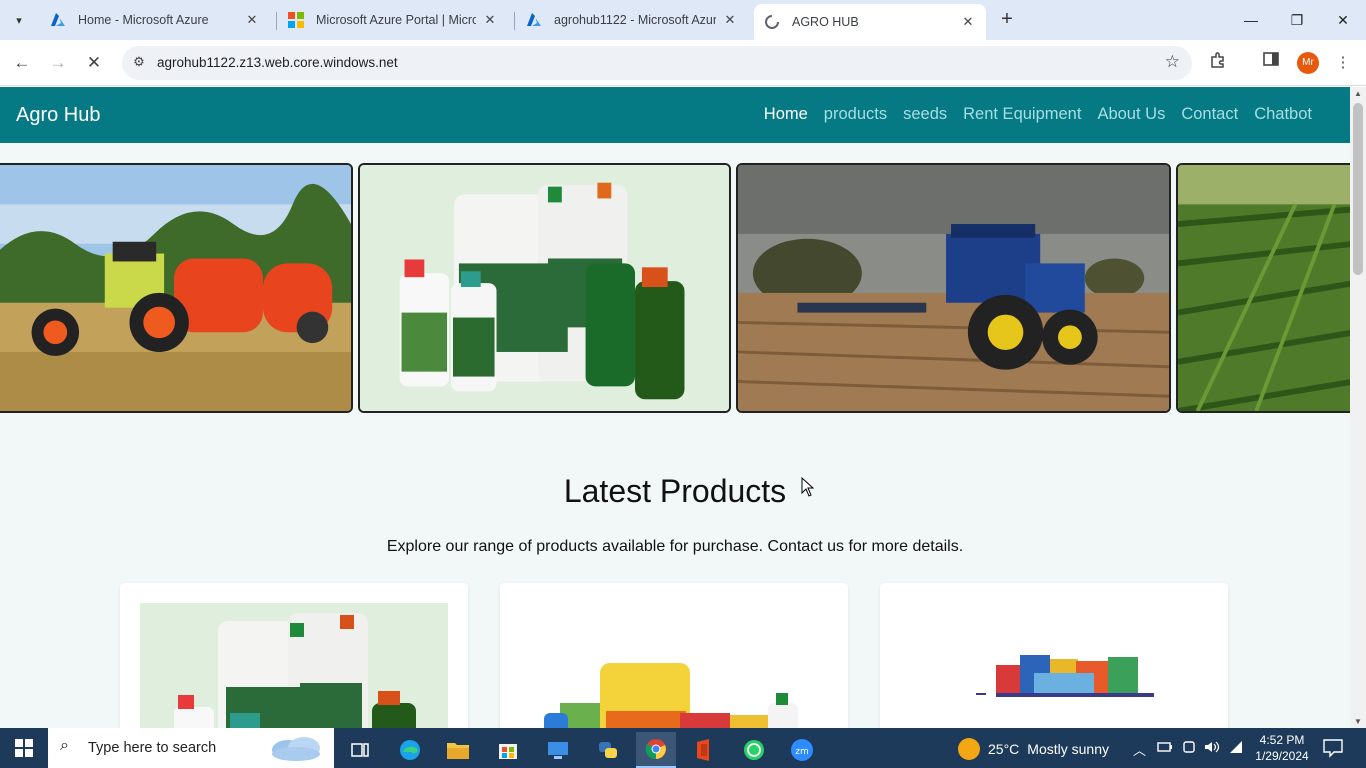 The height and width of the screenshot is (768, 1366). What do you see at coordinates (152, 748) in the screenshot?
I see `taskbar-search-placeholder: Type here to search` at bounding box center [152, 748].